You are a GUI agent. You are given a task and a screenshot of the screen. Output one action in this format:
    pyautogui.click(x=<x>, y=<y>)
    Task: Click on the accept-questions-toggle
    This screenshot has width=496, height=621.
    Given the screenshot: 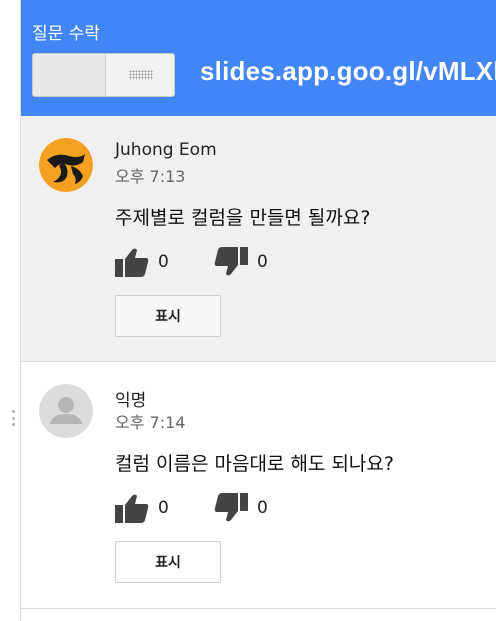 What is the action you would take?
    pyautogui.click(x=103, y=75)
    